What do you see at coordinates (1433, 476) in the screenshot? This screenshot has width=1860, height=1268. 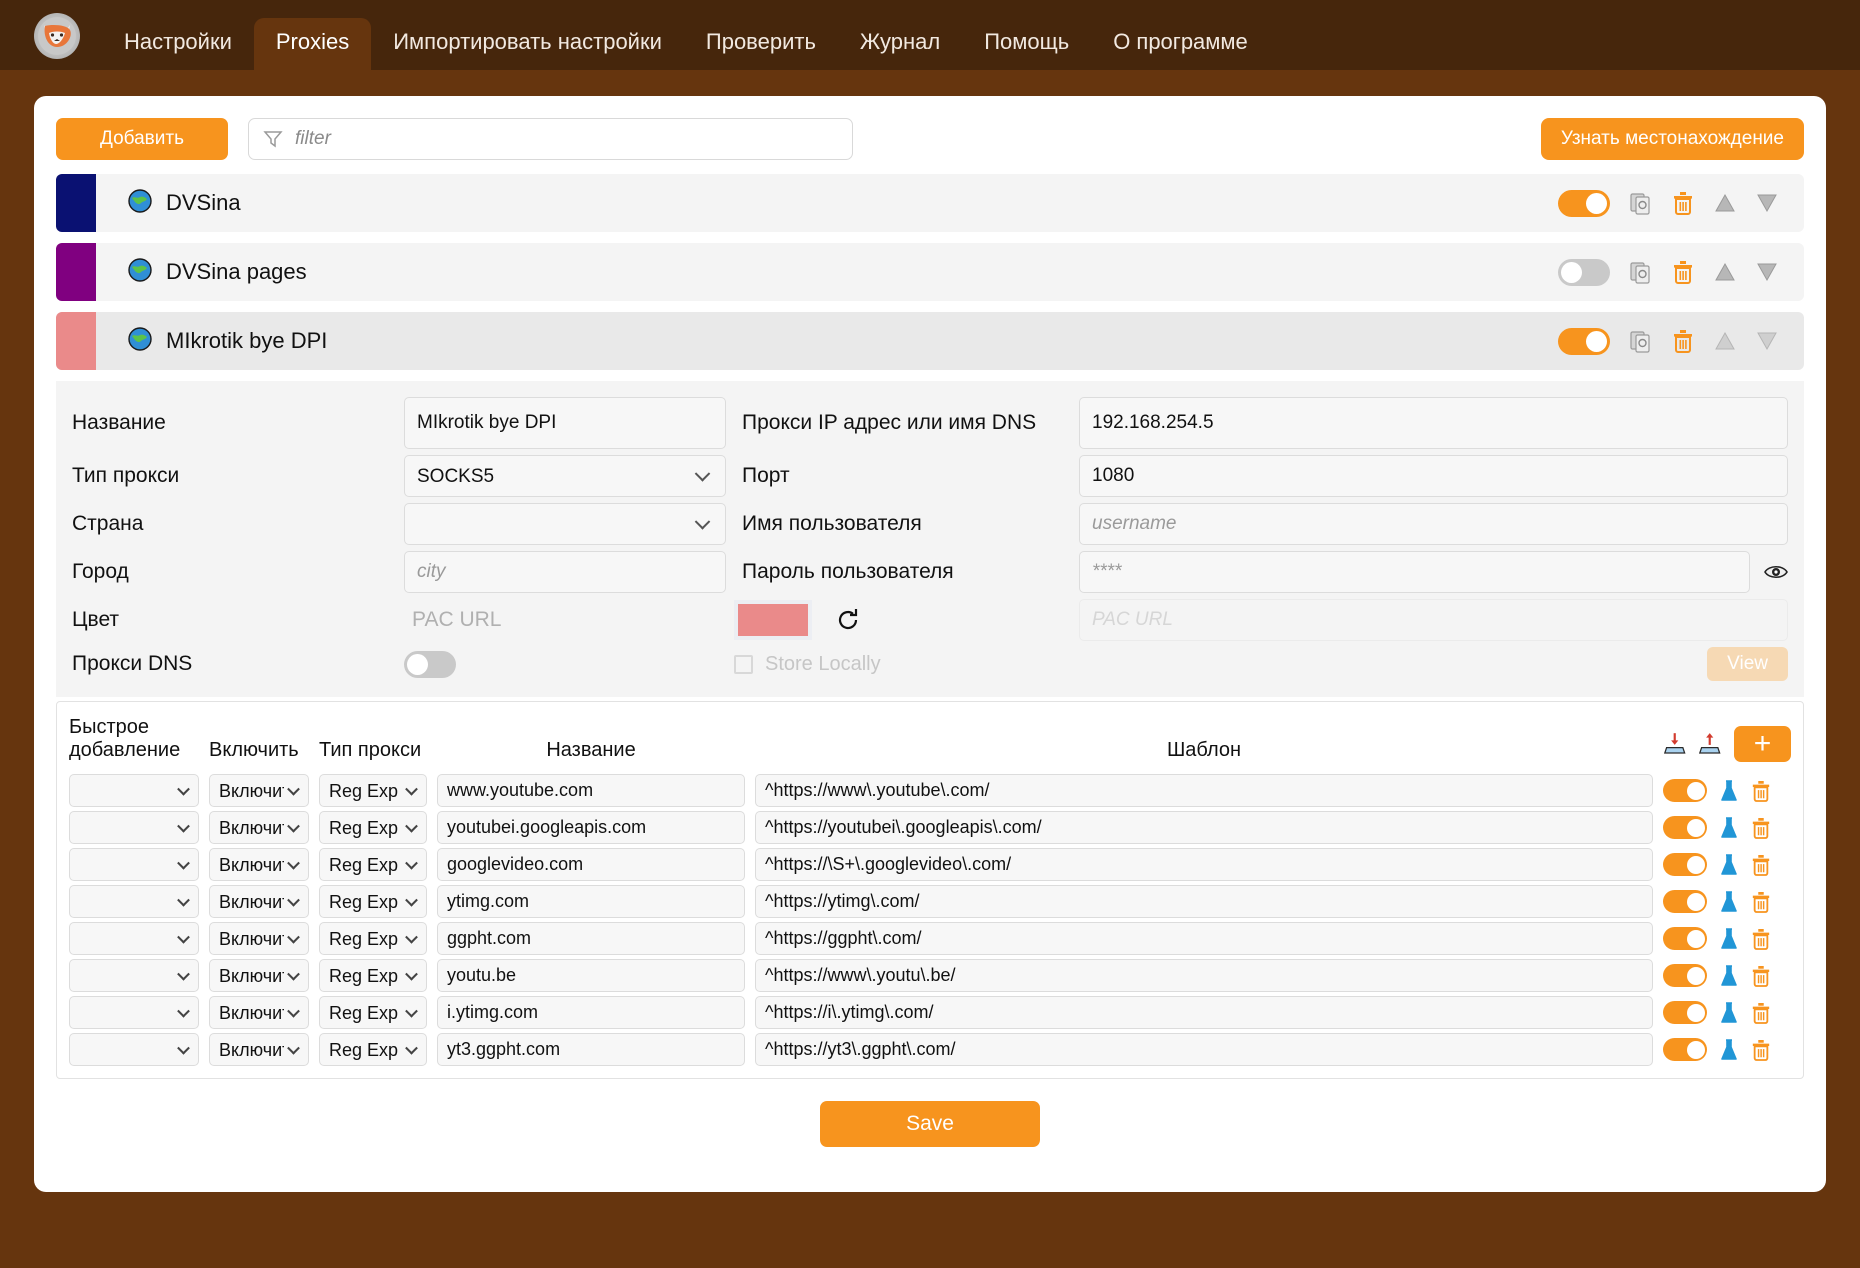 I see `port-input` at bounding box center [1433, 476].